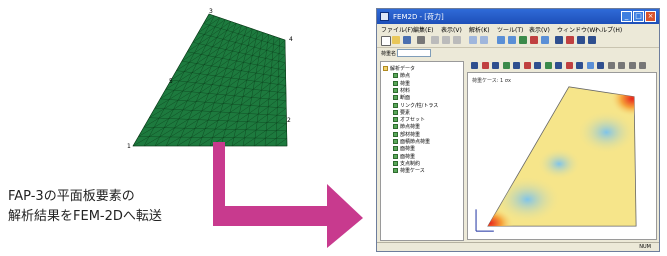  Describe the element at coordinates (512, 40) in the screenshot. I see `grid-icon` at that location.